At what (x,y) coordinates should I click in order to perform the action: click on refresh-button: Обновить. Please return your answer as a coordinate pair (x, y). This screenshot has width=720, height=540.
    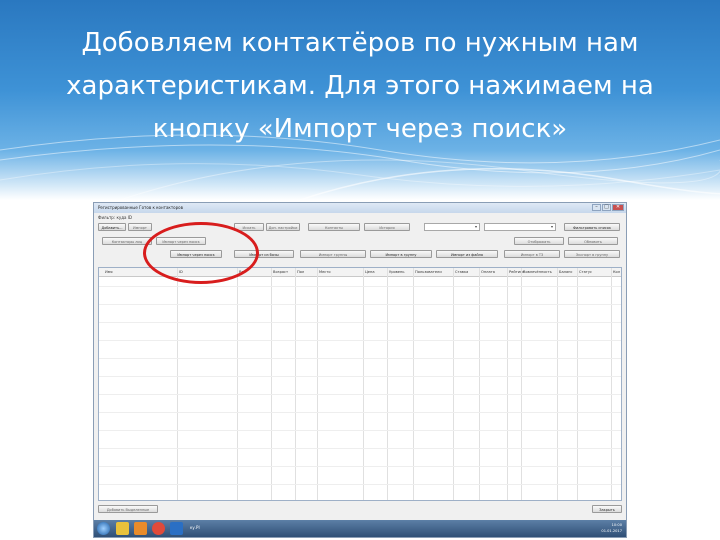
    Looking at the image, I should click on (593, 241).